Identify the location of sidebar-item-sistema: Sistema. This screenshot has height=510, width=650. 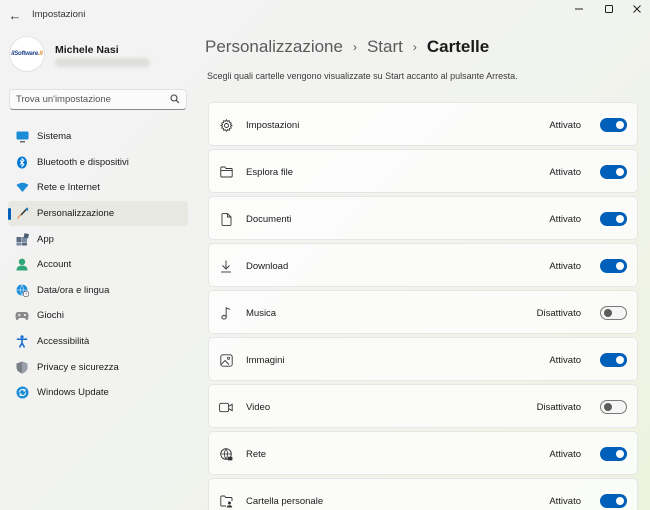
(98, 137).